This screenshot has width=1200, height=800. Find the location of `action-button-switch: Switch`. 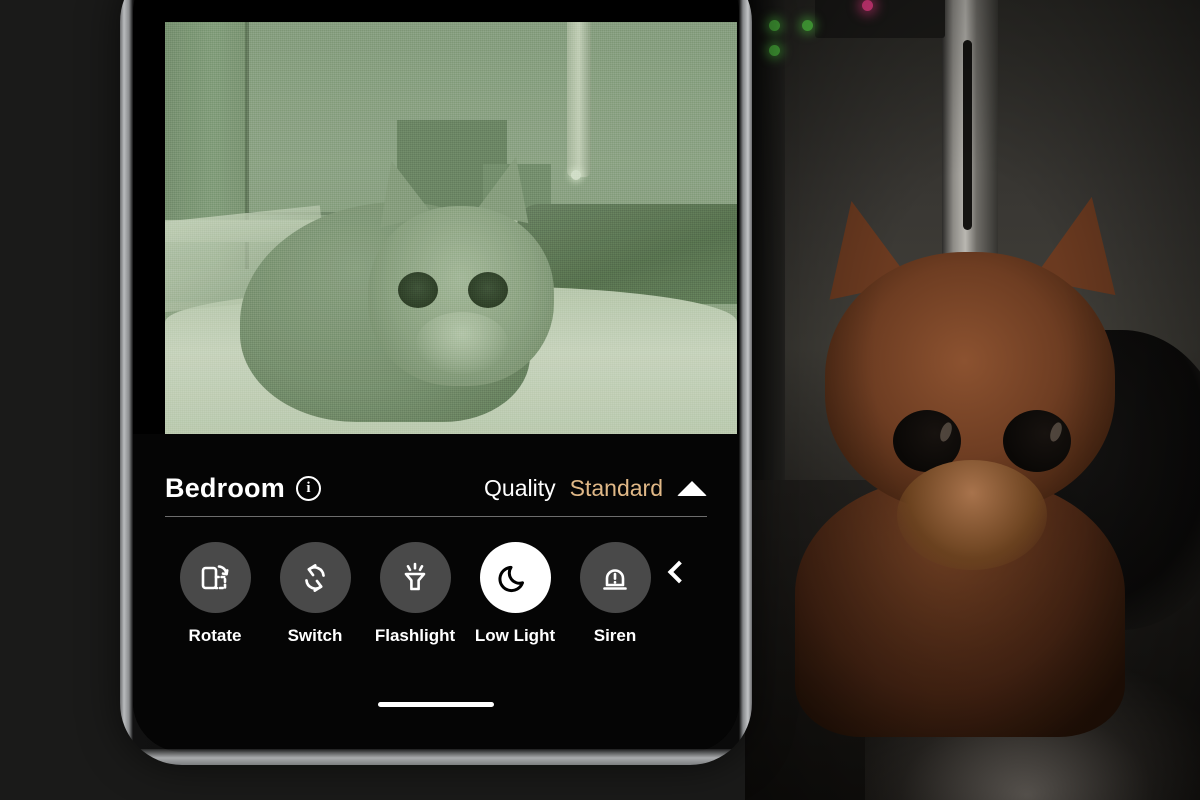

action-button-switch: Switch is located at coordinates (315, 594).